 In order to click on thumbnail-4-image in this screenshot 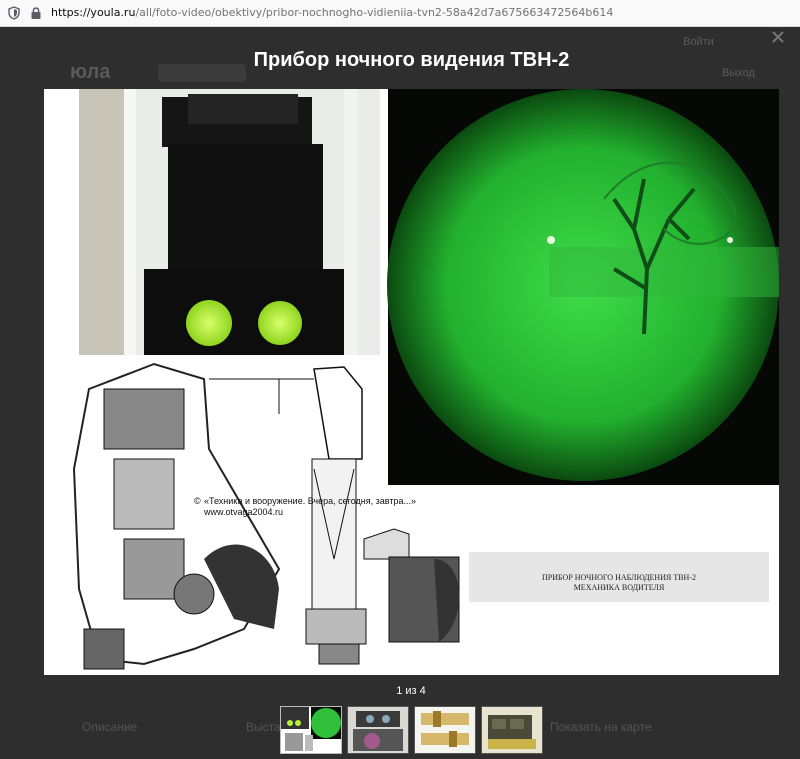, I will do `click(512, 730)`.